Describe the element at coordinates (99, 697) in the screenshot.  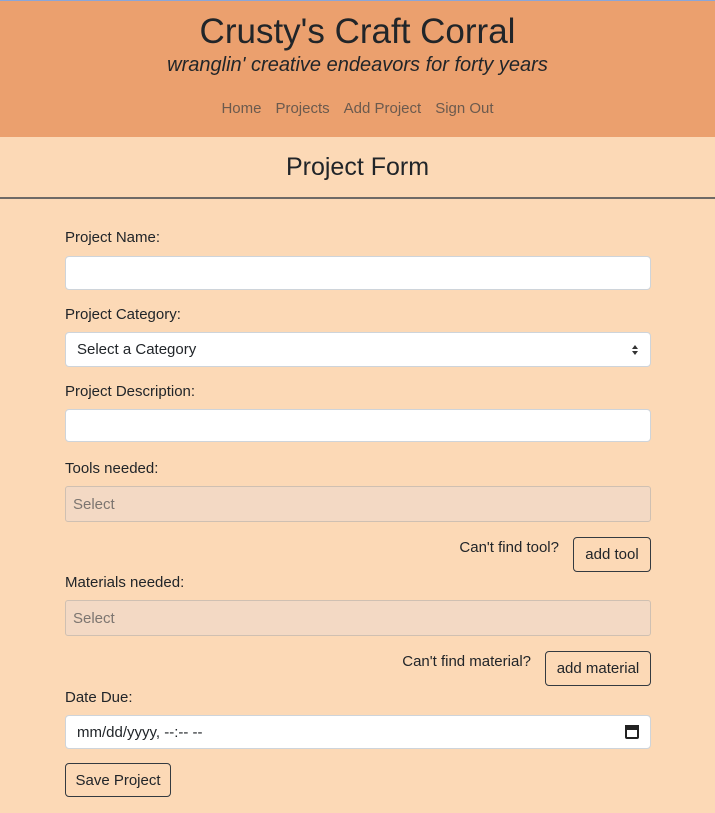
I see `date-due-label: Date Due:` at that location.